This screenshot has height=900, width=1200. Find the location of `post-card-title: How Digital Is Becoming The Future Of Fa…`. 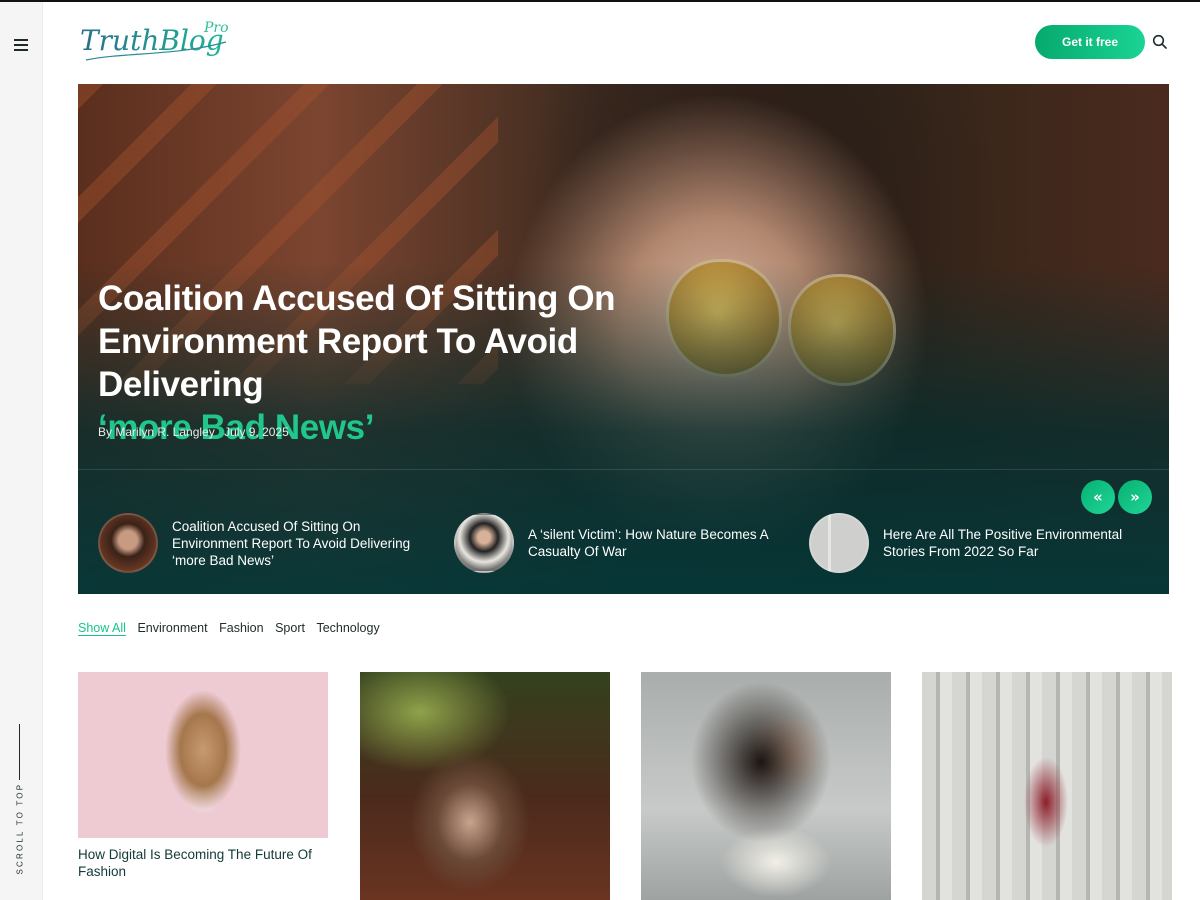

post-card-title: How Digital Is Becoming The Future Of Fa… is located at coordinates (203, 863).